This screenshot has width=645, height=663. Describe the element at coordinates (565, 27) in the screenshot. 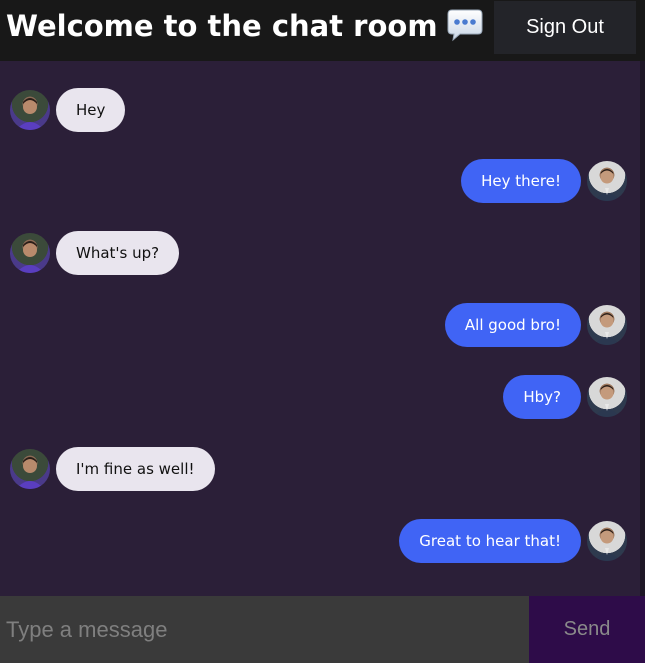

I see `sign-out-button: Sign Out` at that location.